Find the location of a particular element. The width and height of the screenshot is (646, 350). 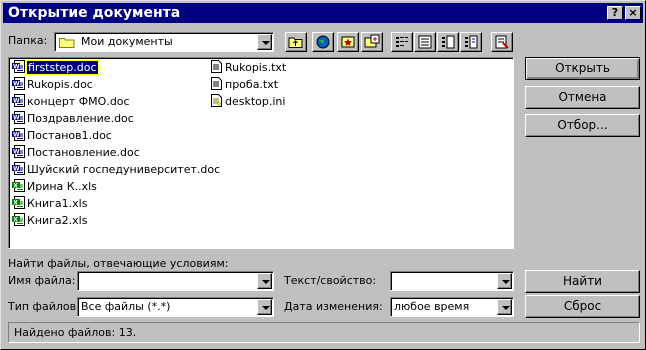

file-name: Rukopis.txt is located at coordinates (256, 67).